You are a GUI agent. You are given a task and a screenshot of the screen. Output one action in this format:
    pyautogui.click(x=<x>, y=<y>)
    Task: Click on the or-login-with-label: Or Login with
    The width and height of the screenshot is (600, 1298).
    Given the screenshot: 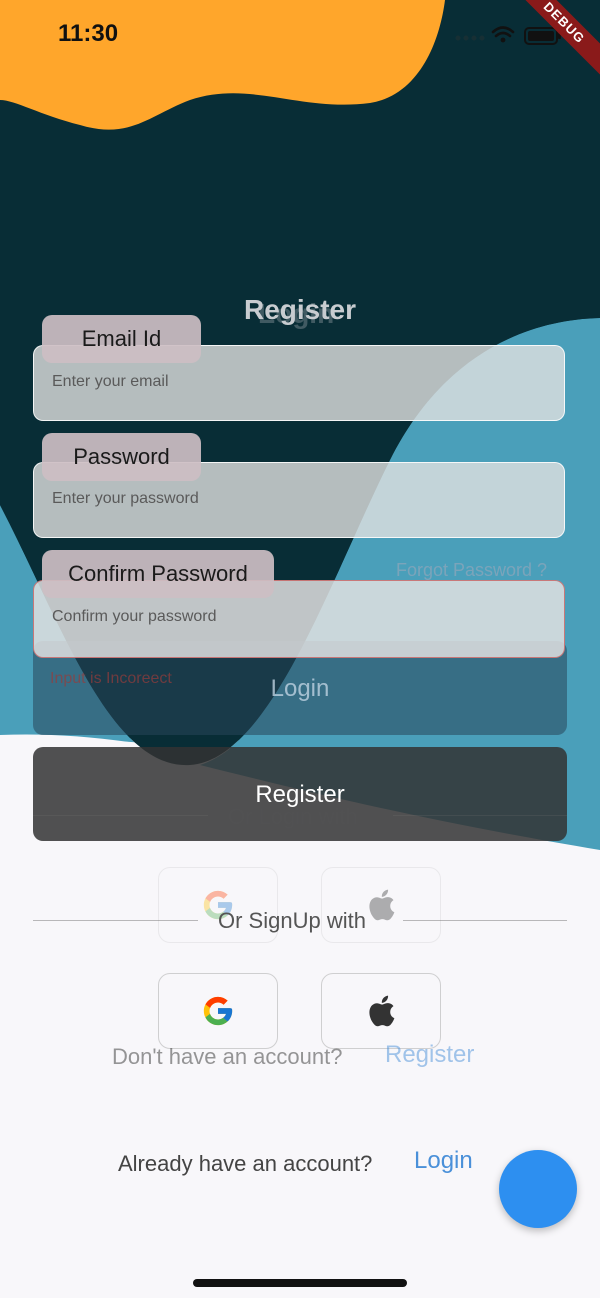 What is the action you would take?
    pyautogui.click(x=293, y=816)
    